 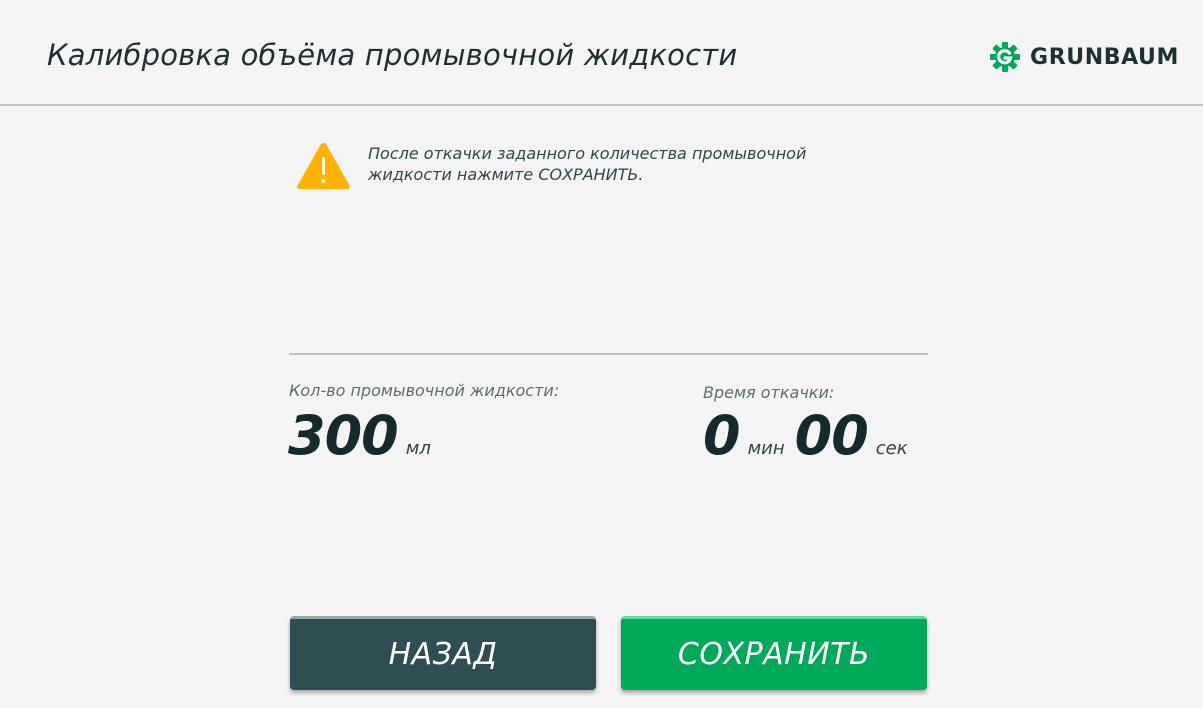 I want to click on back-button: НАЗАД, so click(x=443, y=653).